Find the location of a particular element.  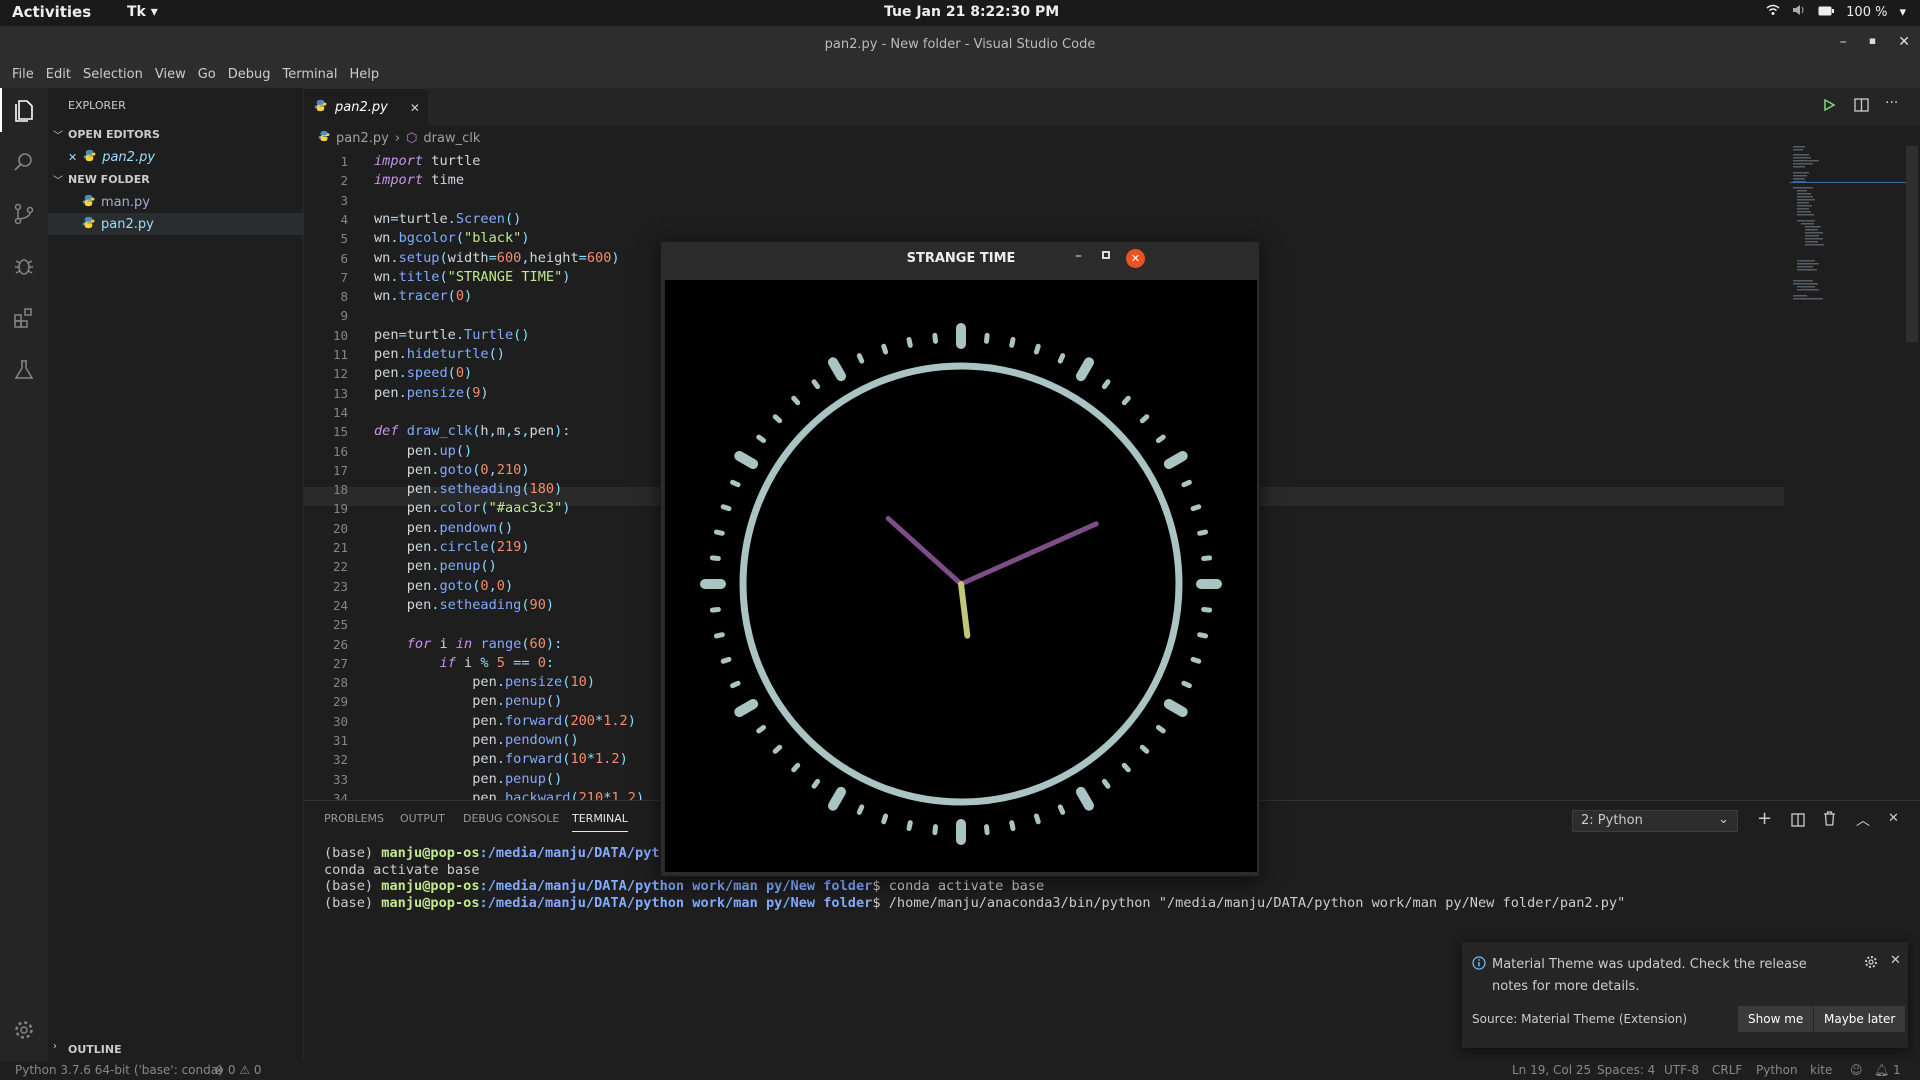

menu-go: Go is located at coordinates (207, 75).